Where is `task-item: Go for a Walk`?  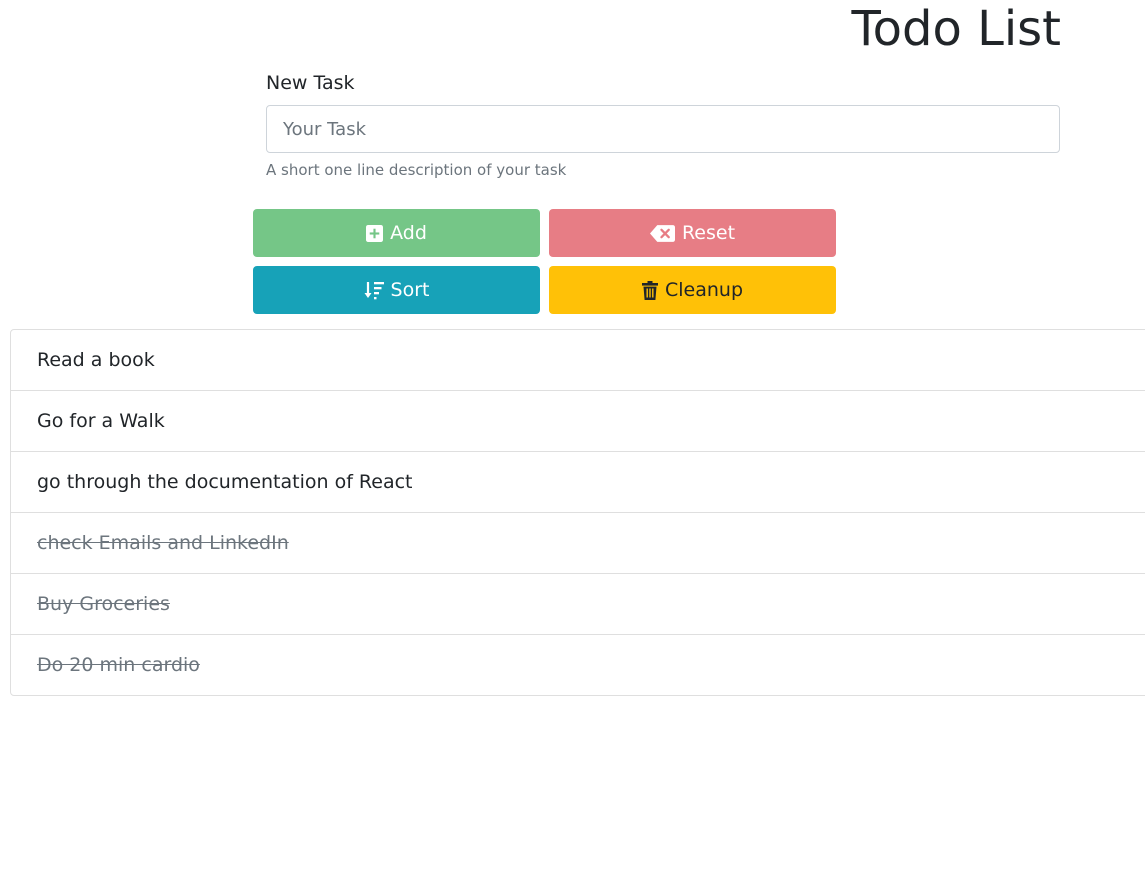 task-item: Go for a Walk is located at coordinates (578, 421).